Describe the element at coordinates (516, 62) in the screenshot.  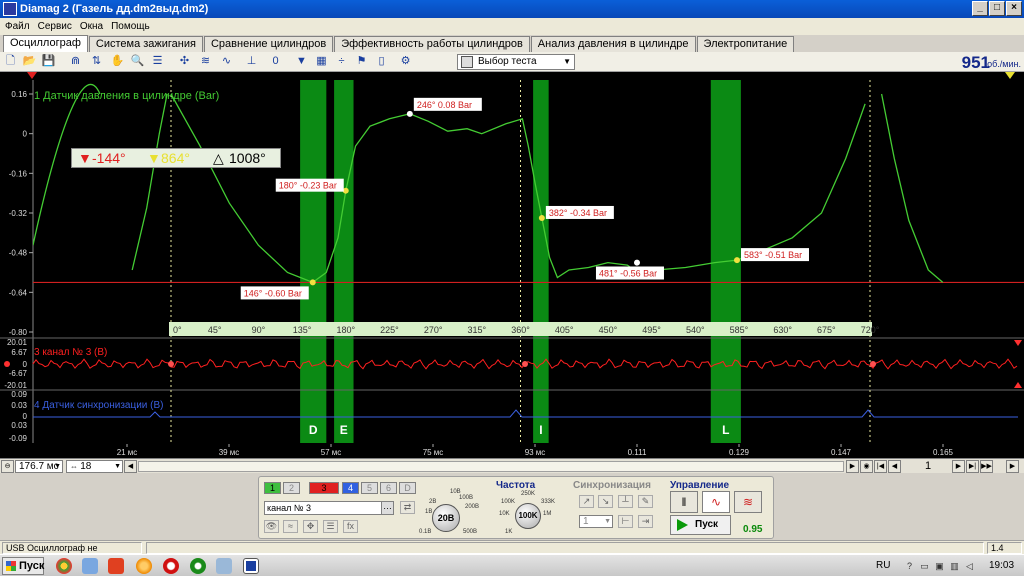
I see `test-select: Выбор теста ▼` at that location.